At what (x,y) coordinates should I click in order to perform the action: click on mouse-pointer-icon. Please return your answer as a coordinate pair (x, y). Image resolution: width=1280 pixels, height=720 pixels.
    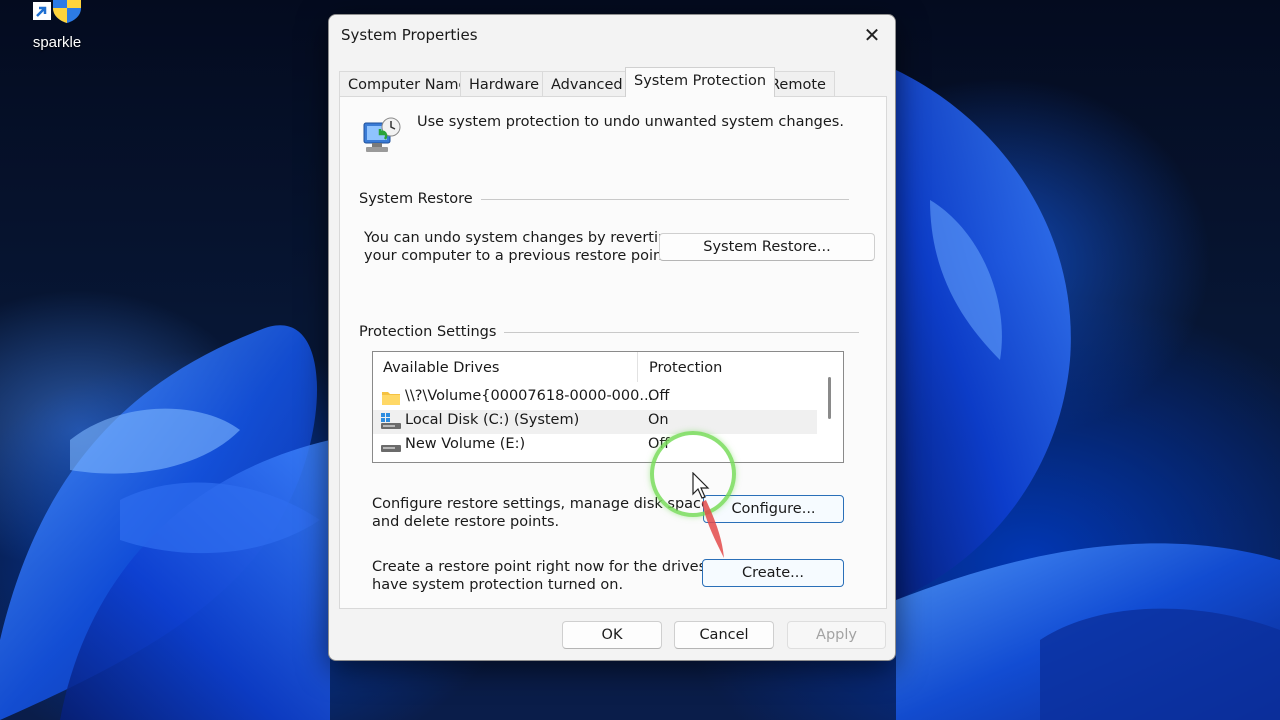
    Looking at the image, I should click on (708, 515).